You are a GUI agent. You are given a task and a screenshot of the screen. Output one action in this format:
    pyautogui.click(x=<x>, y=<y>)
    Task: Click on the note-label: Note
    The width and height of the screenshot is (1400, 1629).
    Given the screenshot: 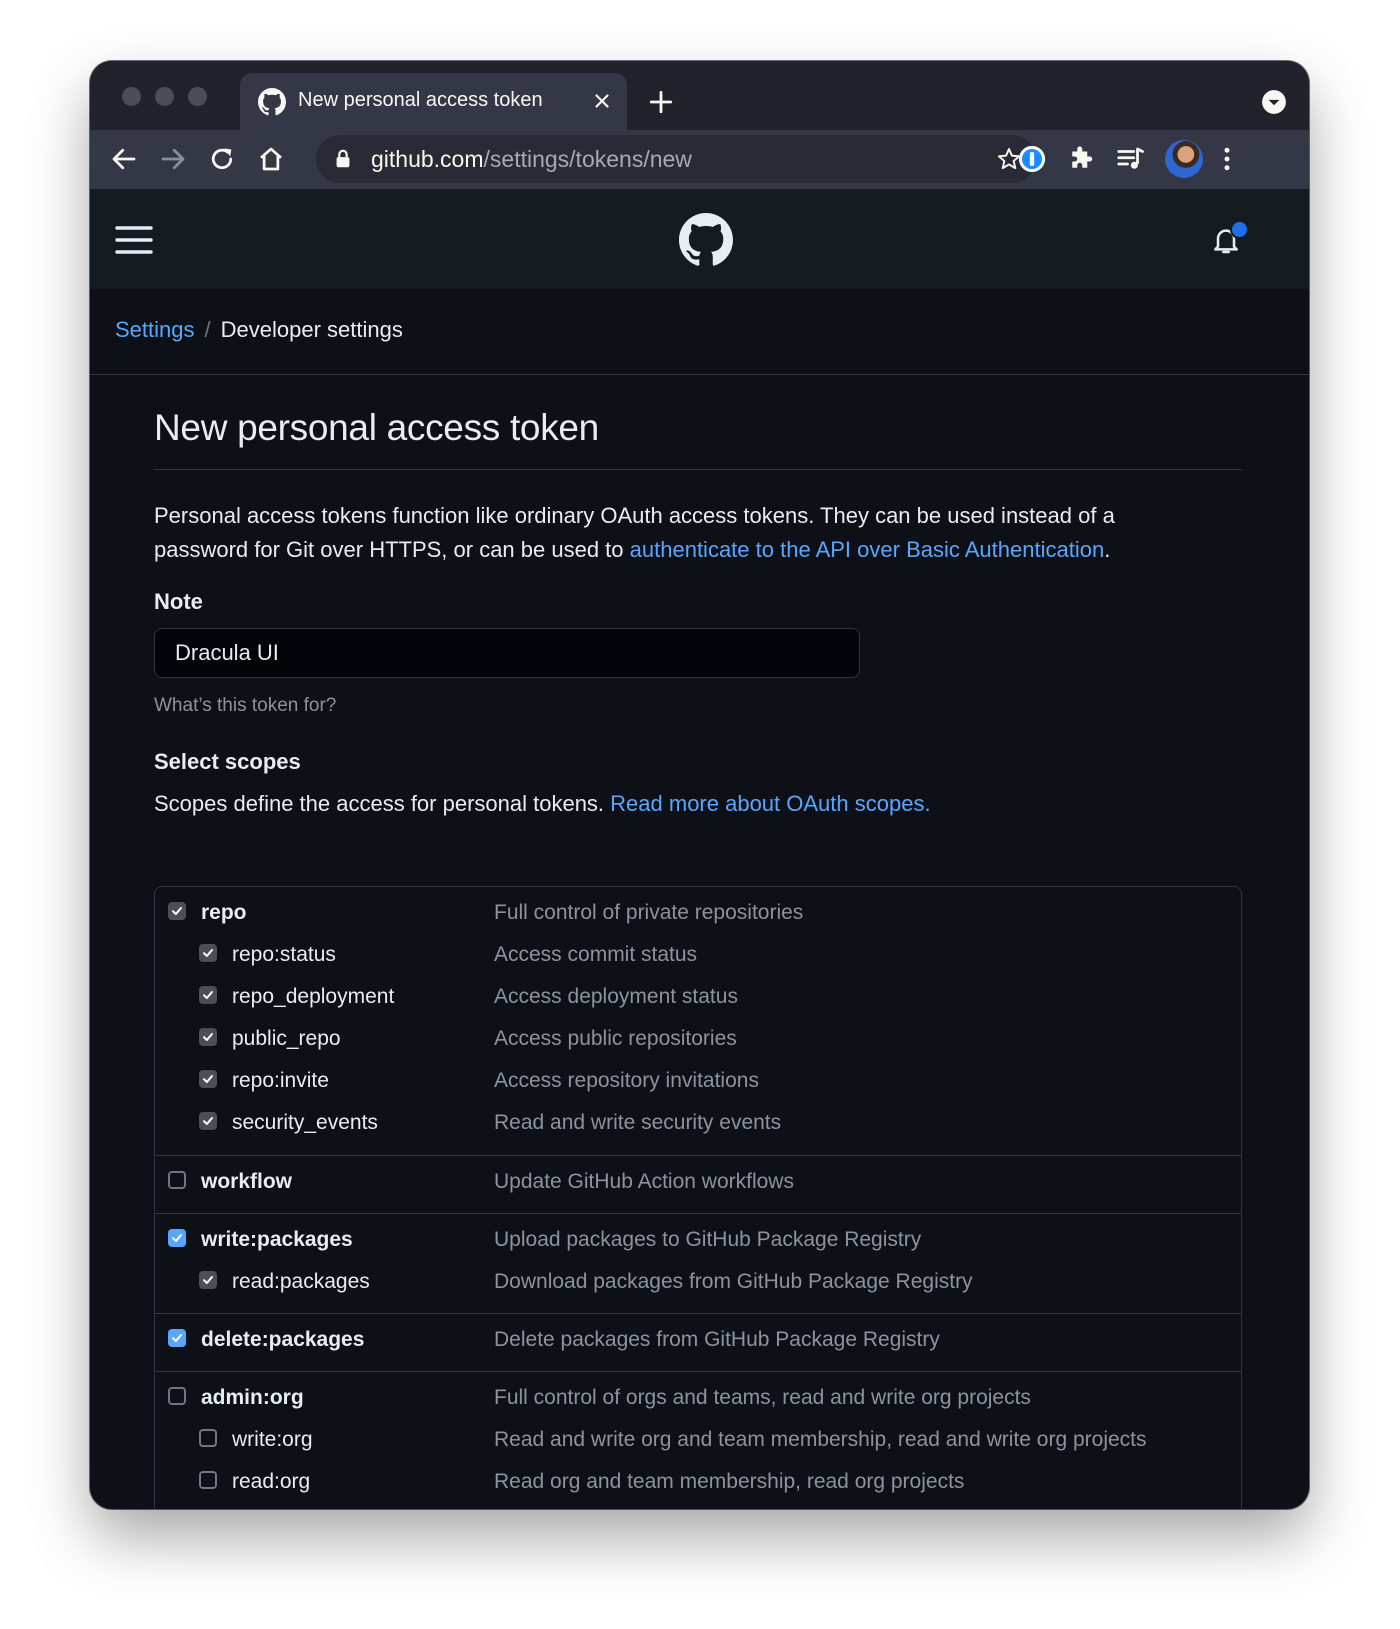 What is the action you would take?
    pyautogui.click(x=178, y=601)
    